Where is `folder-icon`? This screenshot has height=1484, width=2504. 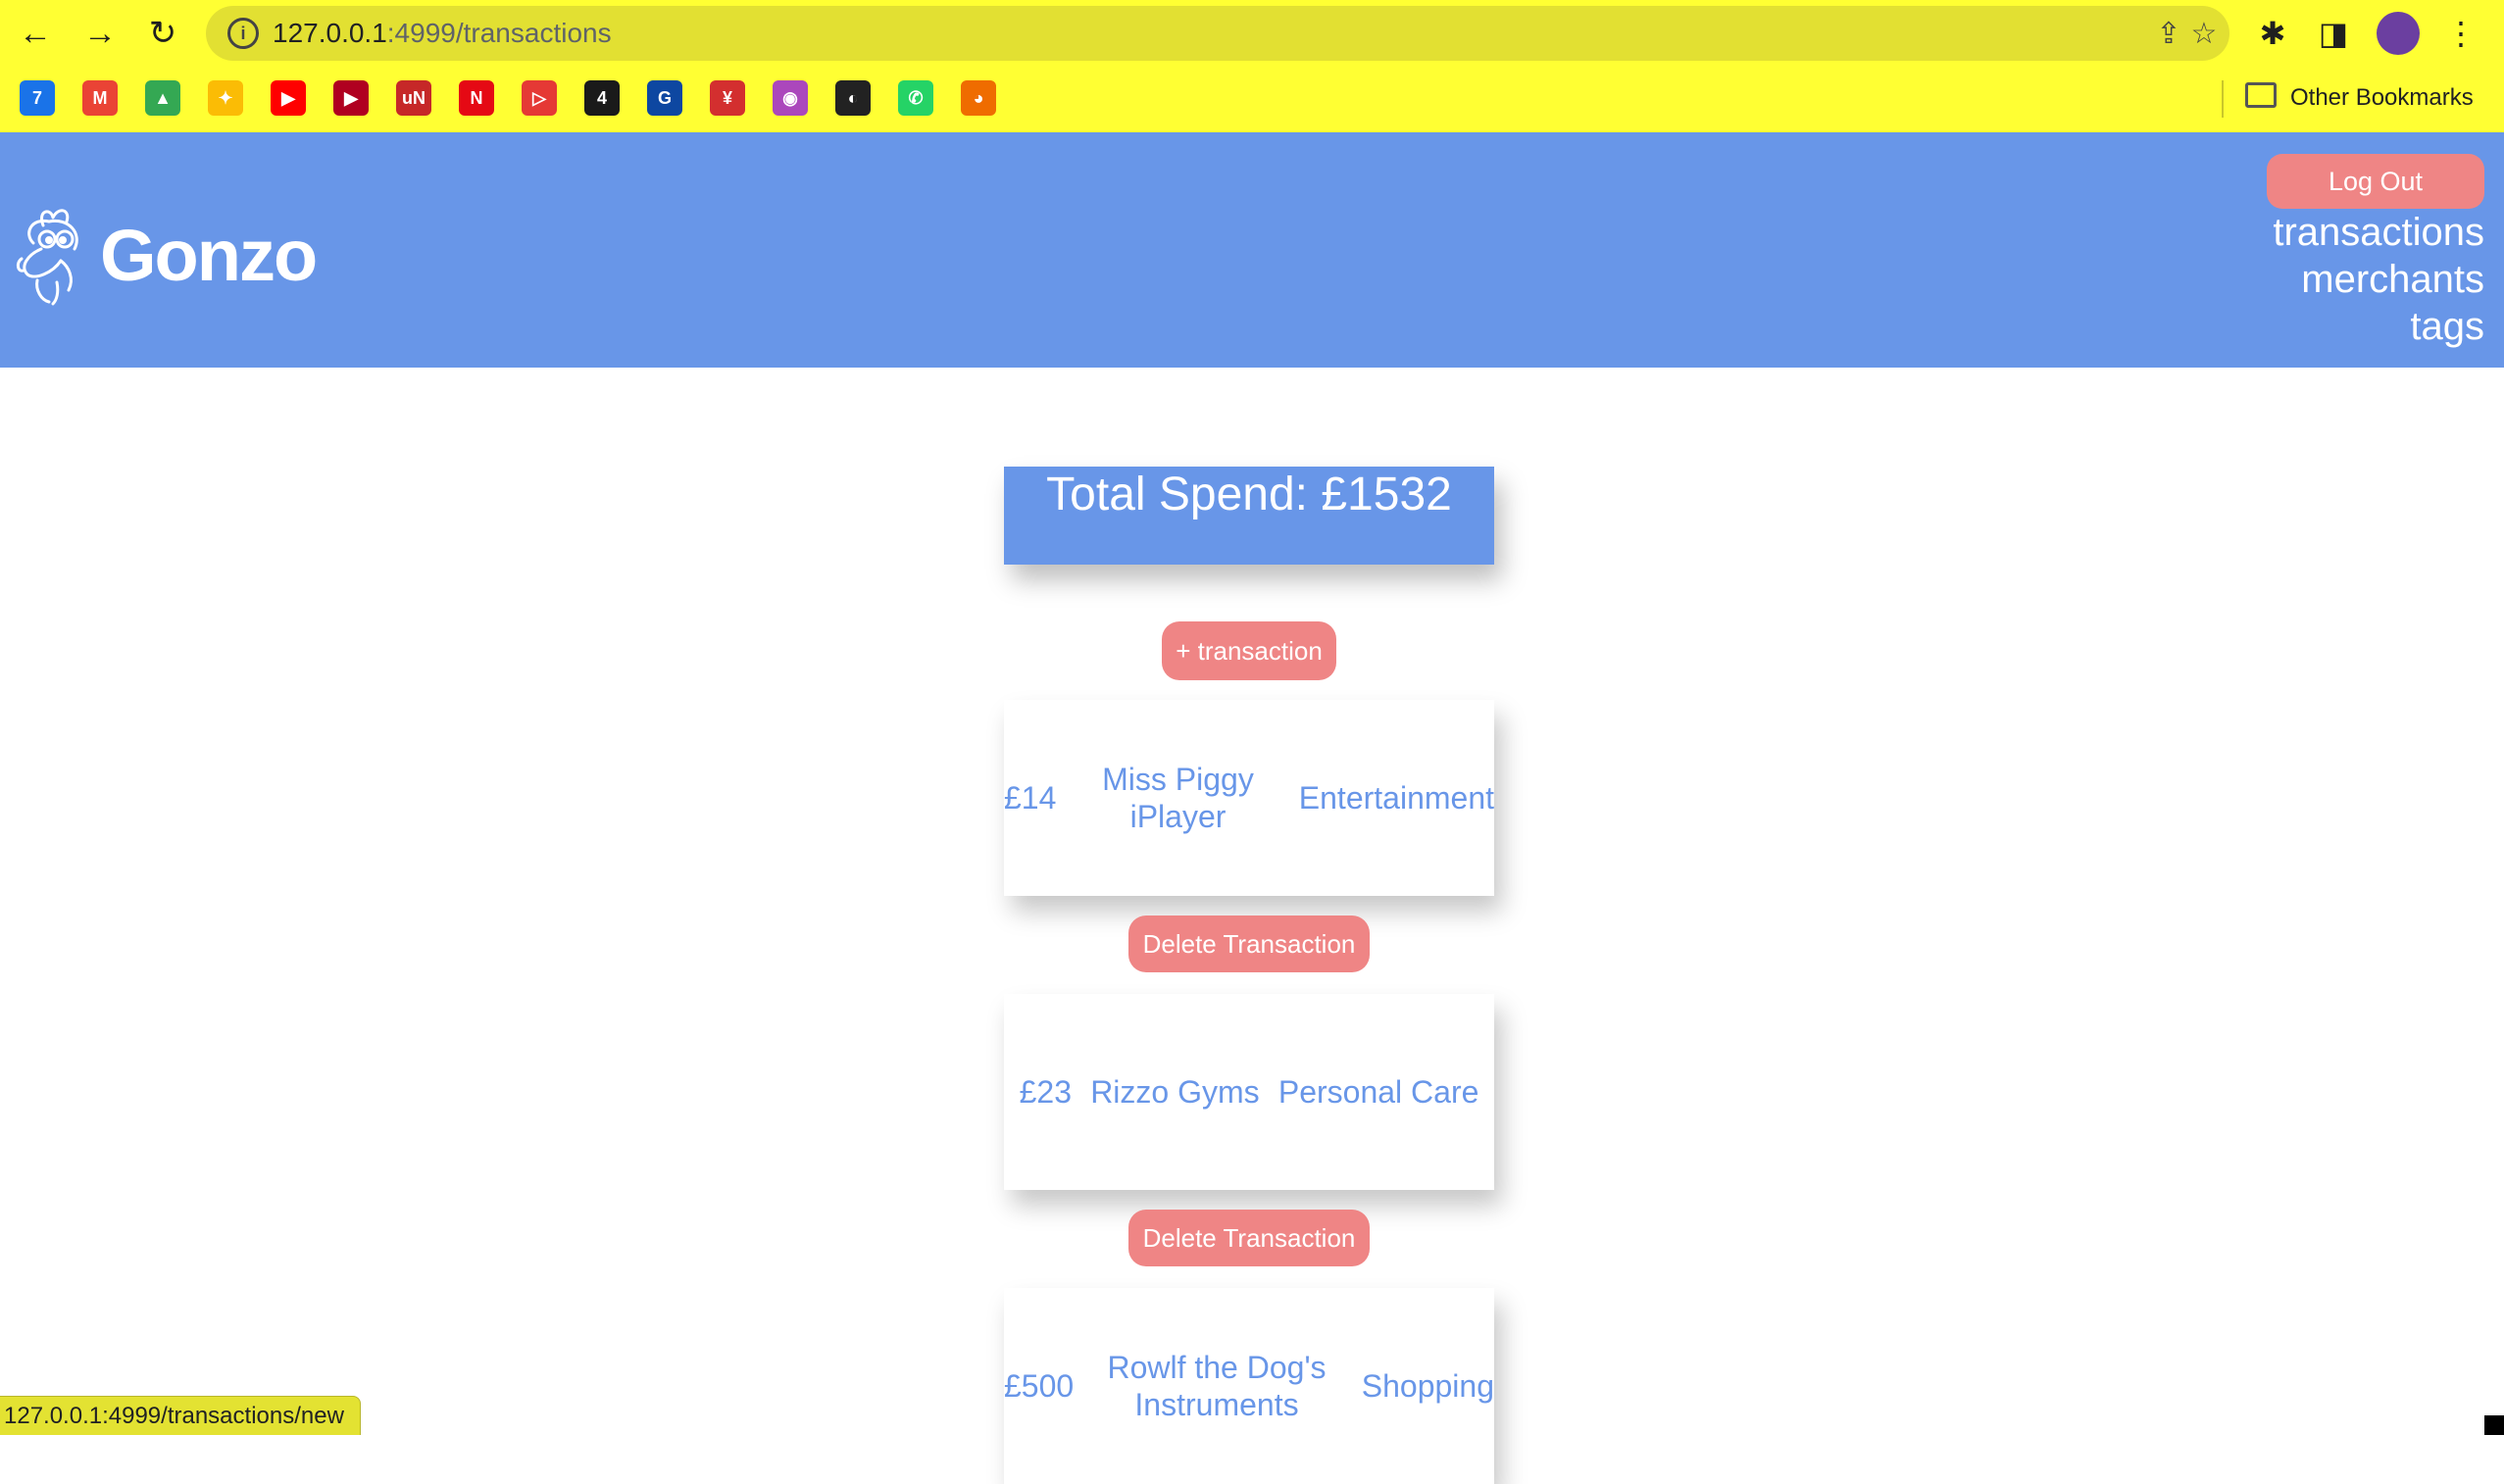
folder-icon is located at coordinates (2261, 95).